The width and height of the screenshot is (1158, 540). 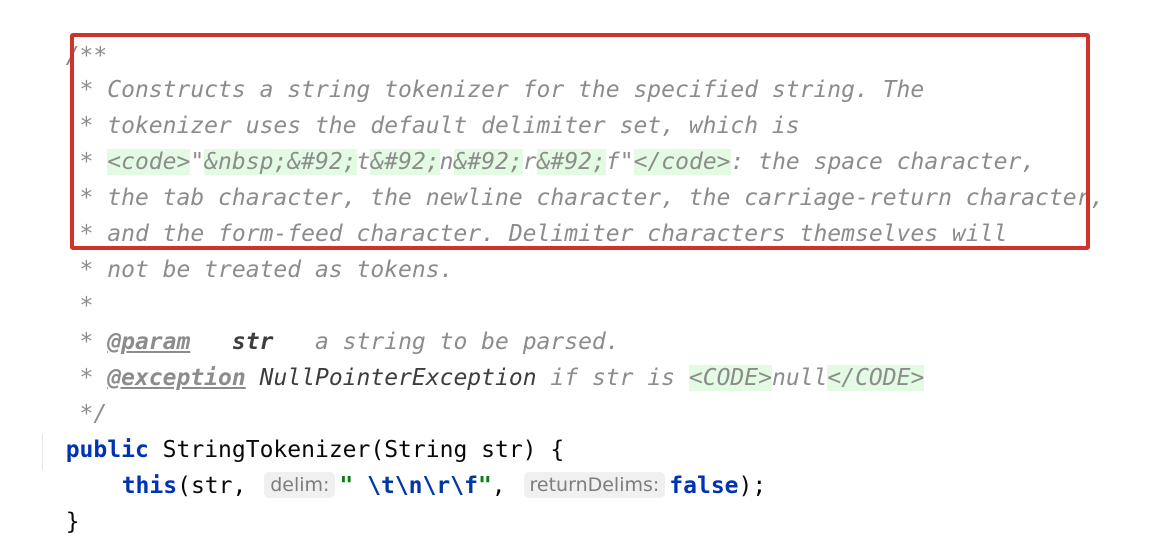 I want to click on arg-comma: ,, so click(x=498, y=486).